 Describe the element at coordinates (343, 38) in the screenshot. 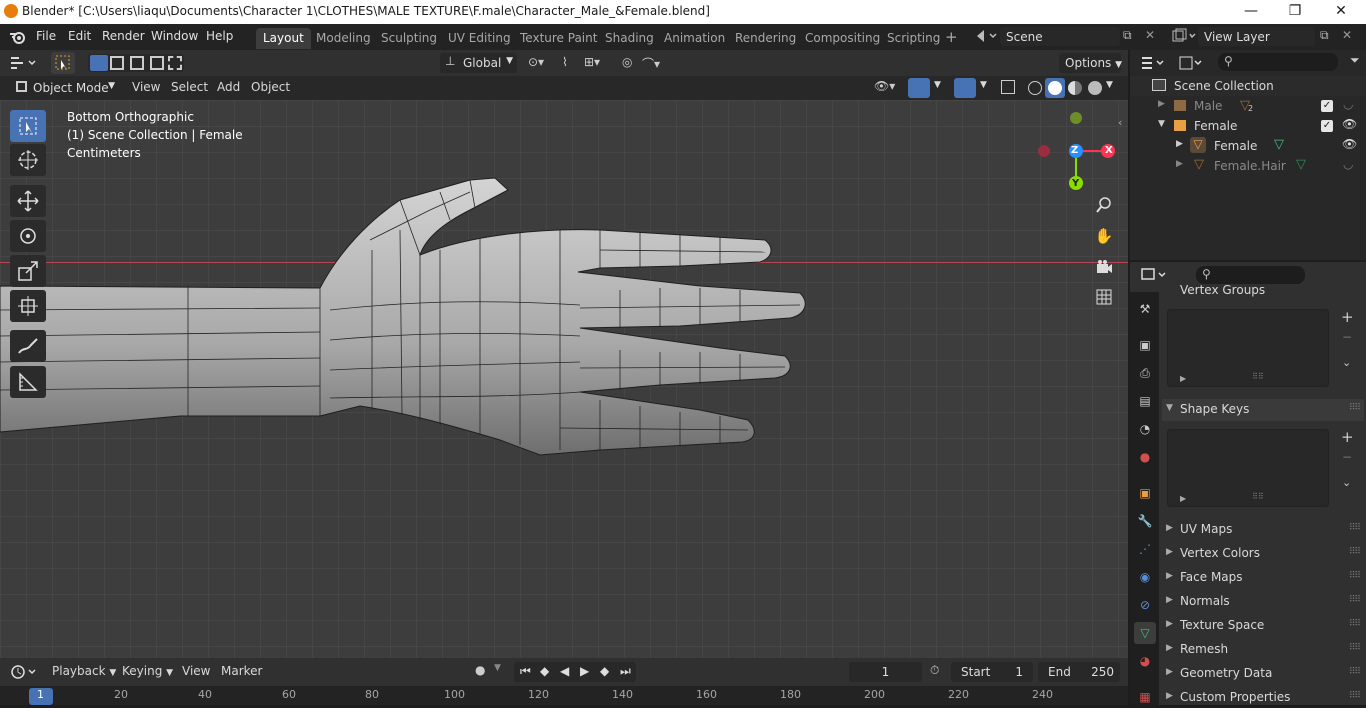

I see `tab-modeling: Modeling` at that location.